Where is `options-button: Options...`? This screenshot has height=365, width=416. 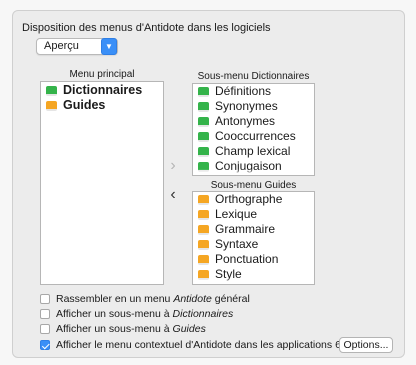
options-button: Options... is located at coordinates (366, 345).